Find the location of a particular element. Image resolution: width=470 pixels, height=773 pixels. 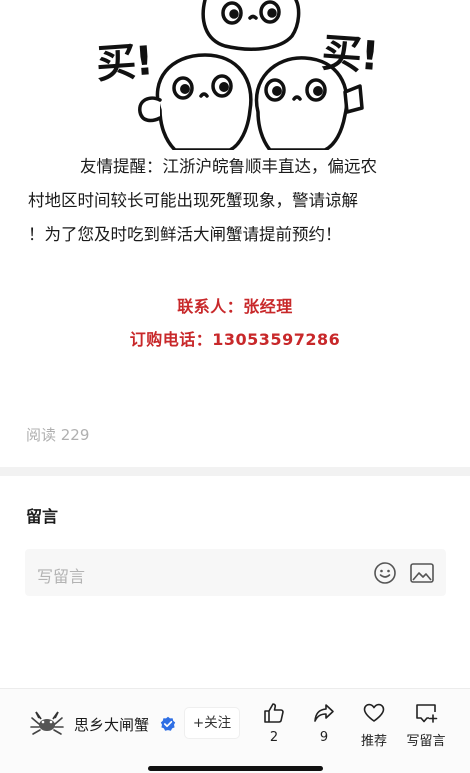

recommend-button: 推荐 is located at coordinates (374, 725).